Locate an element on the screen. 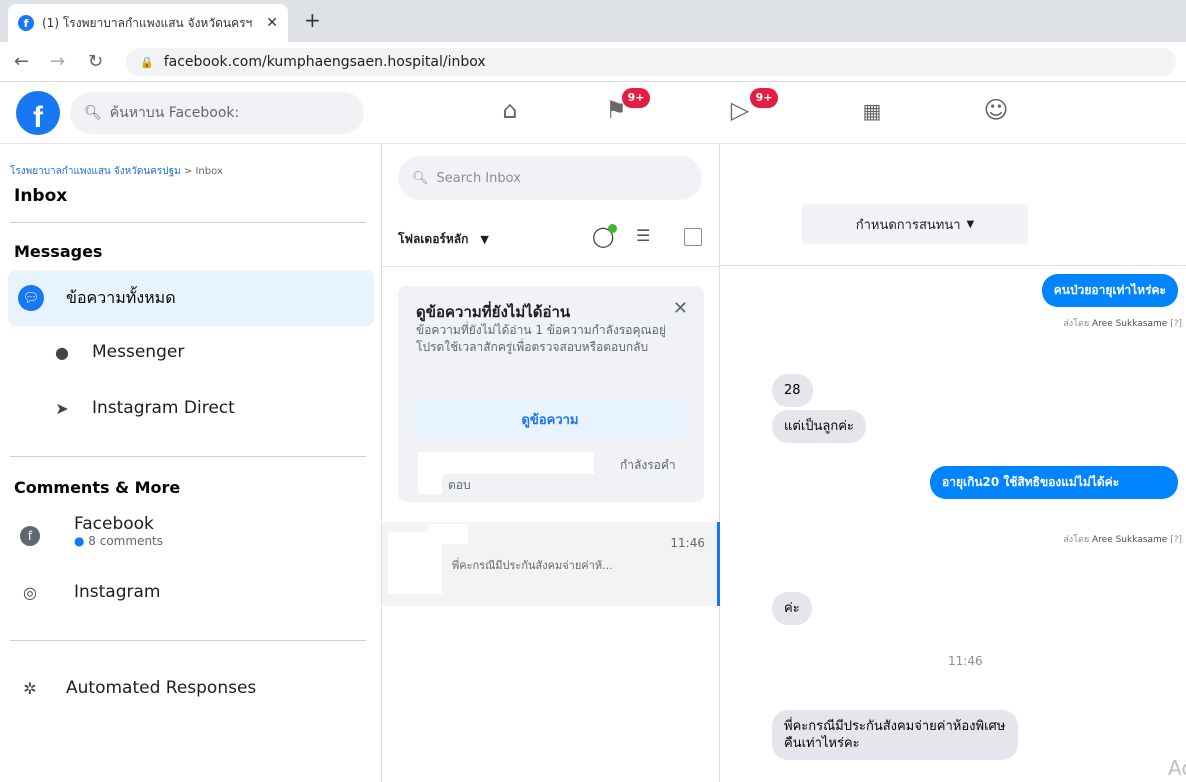  message-bubble-out: คนป่วยอายุเท่าไหร่คะ is located at coordinates (1109, 290).